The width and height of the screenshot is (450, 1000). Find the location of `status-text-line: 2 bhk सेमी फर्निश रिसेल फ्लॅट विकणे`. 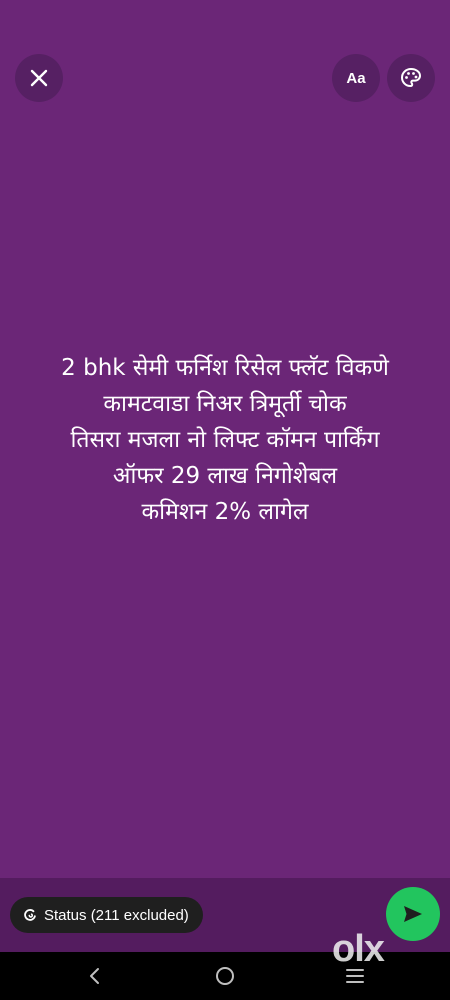

status-text-line: 2 bhk सेमी फर्निश रिसेल फ्लॅट विकणे is located at coordinates (225, 368).